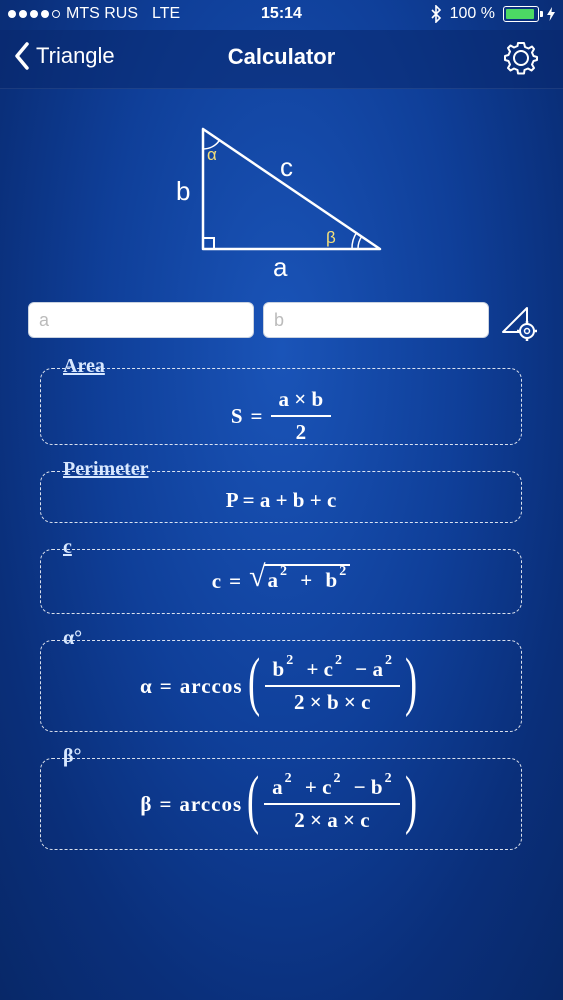 Image resolution: width=563 pixels, height=1000 pixels. I want to click on c-radicand: a2 + b2, so click(307, 578).